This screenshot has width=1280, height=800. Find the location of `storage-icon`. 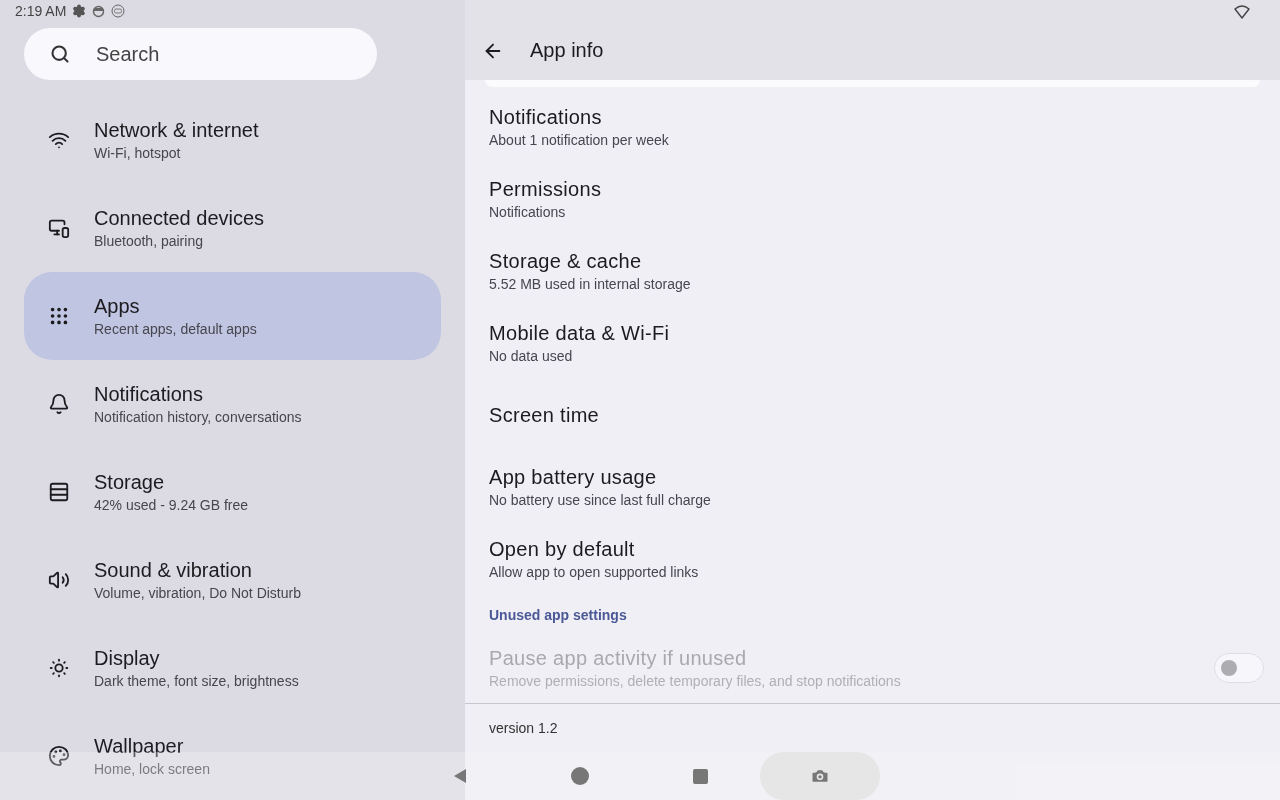

storage-icon is located at coordinates (59, 492).